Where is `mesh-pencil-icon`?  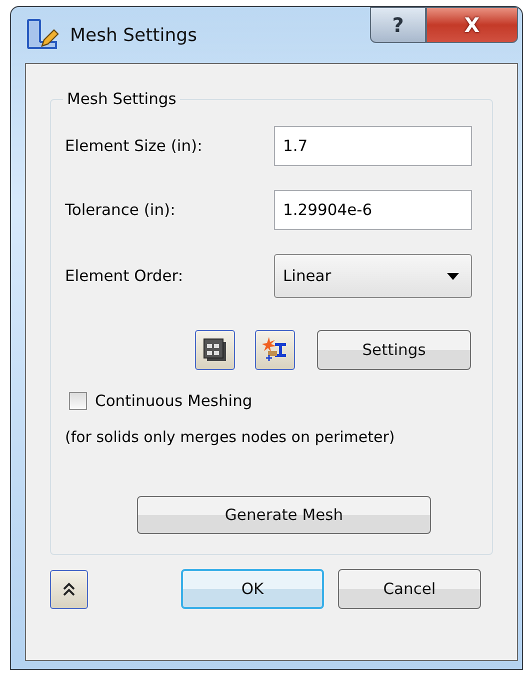
mesh-pencil-icon is located at coordinates (43, 35).